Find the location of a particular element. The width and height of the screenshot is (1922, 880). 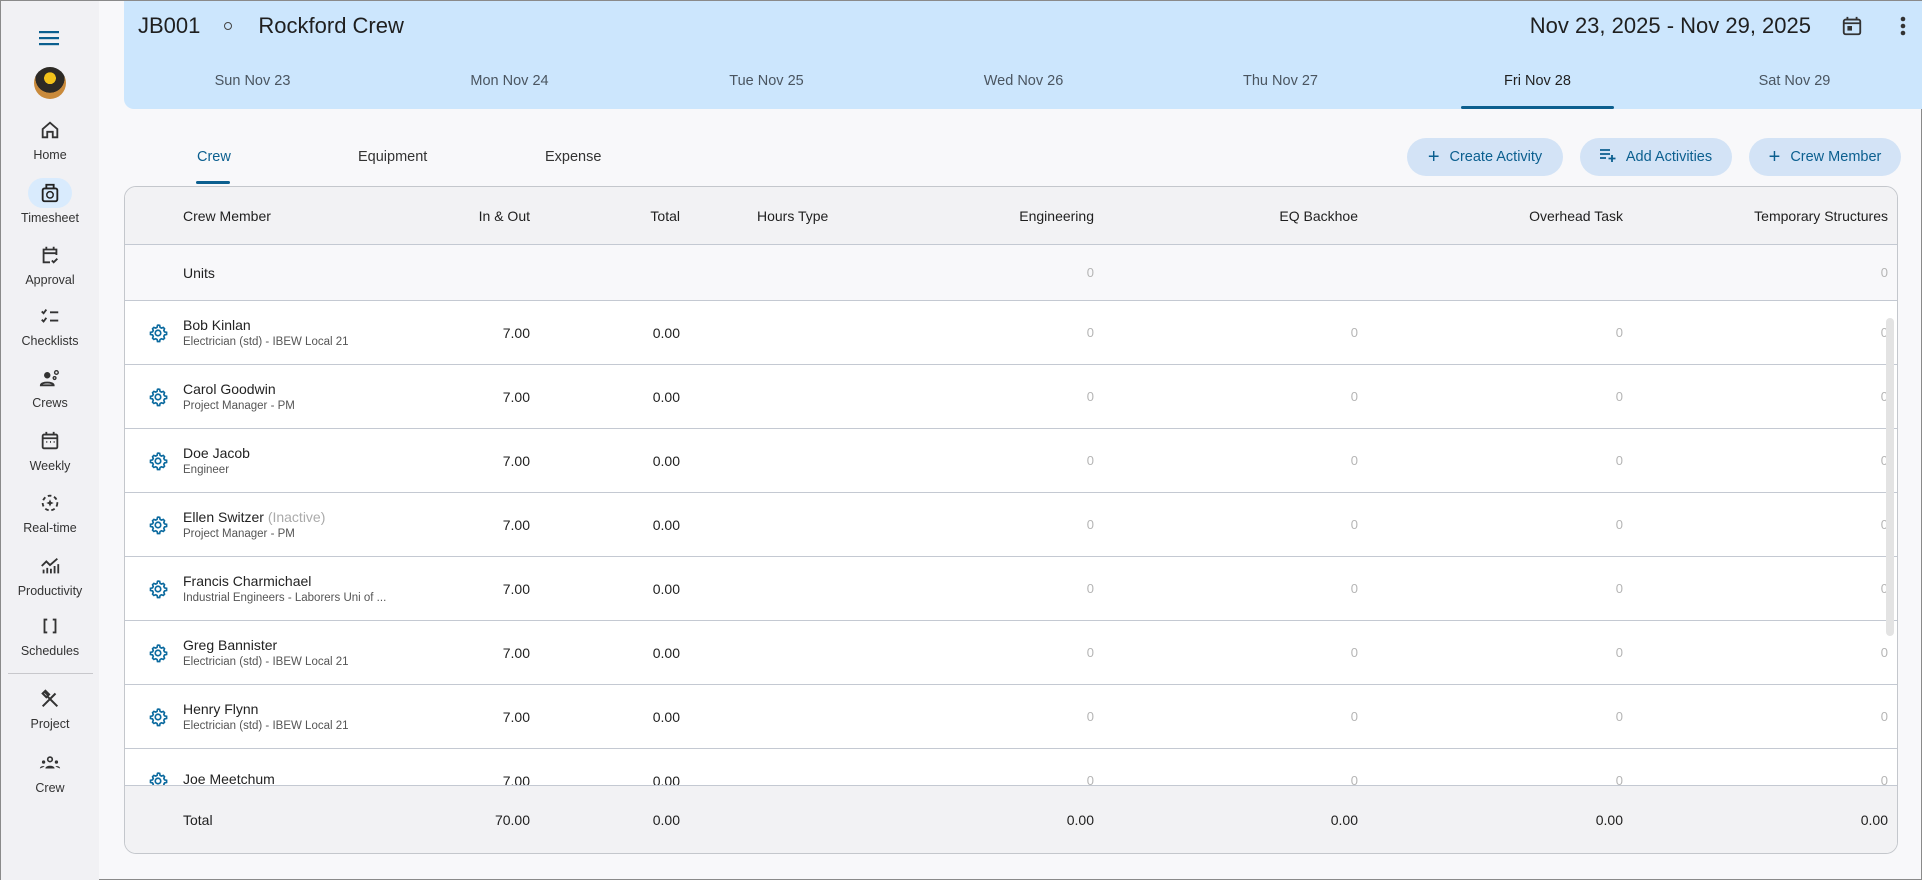

tab-expense: Expense is located at coordinates (573, 157).